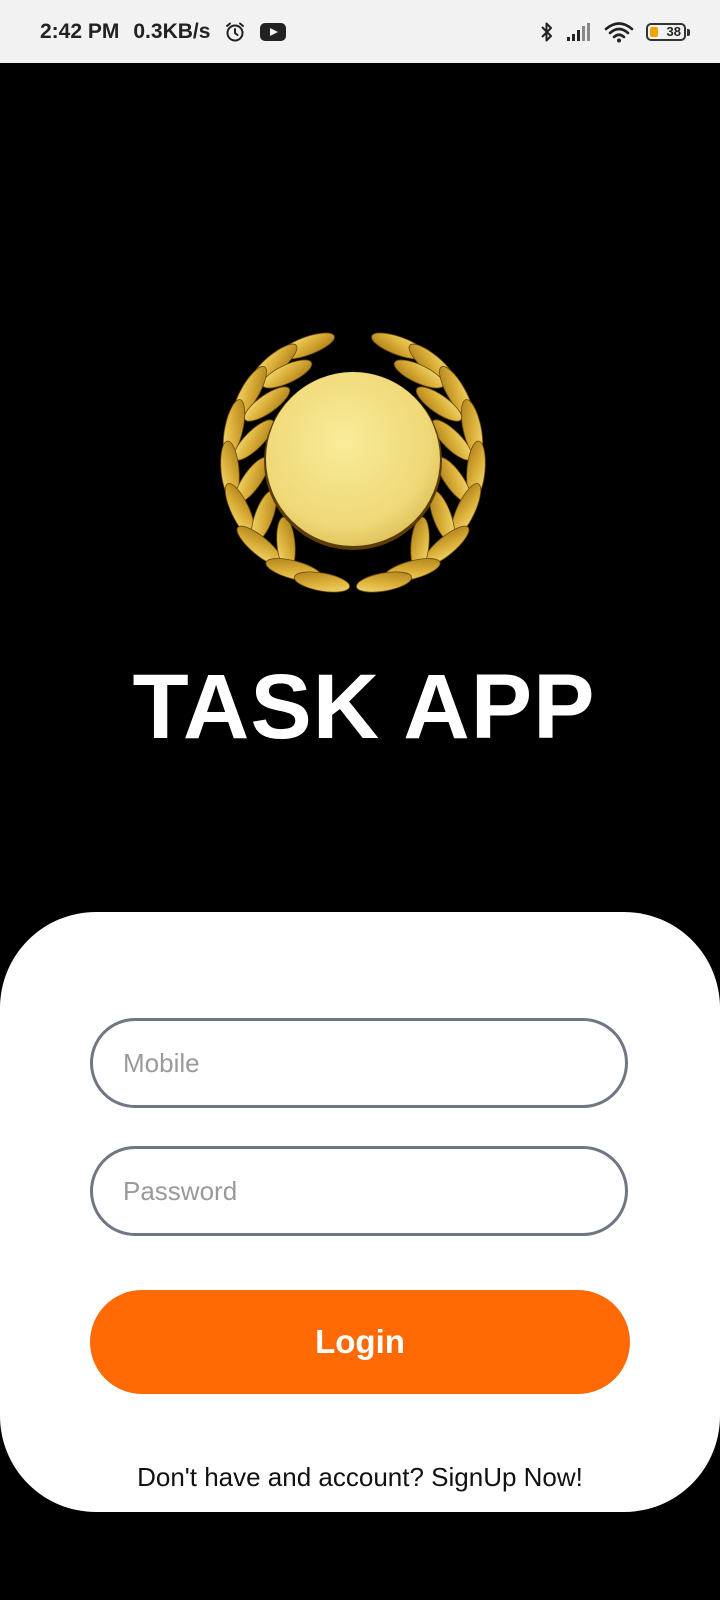  Describe the element at coordinates (235, 32) in the screenshot. I see `alarm-icon` at that location.